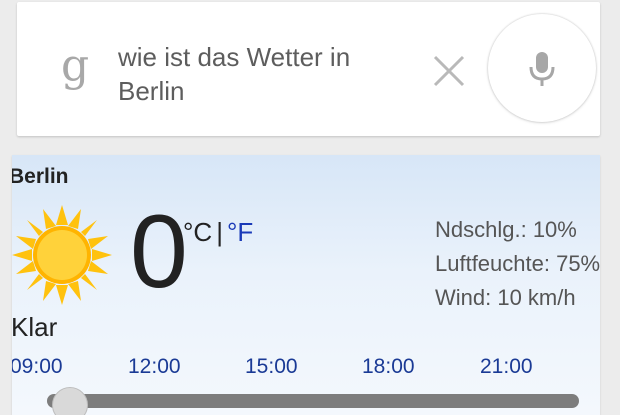 The width and height of the screenshot is (620, 415). What do you see at coordinates (197, 232) in the screenshot?
I see `unit-celsius: °C` at bounding box center [197, 232].